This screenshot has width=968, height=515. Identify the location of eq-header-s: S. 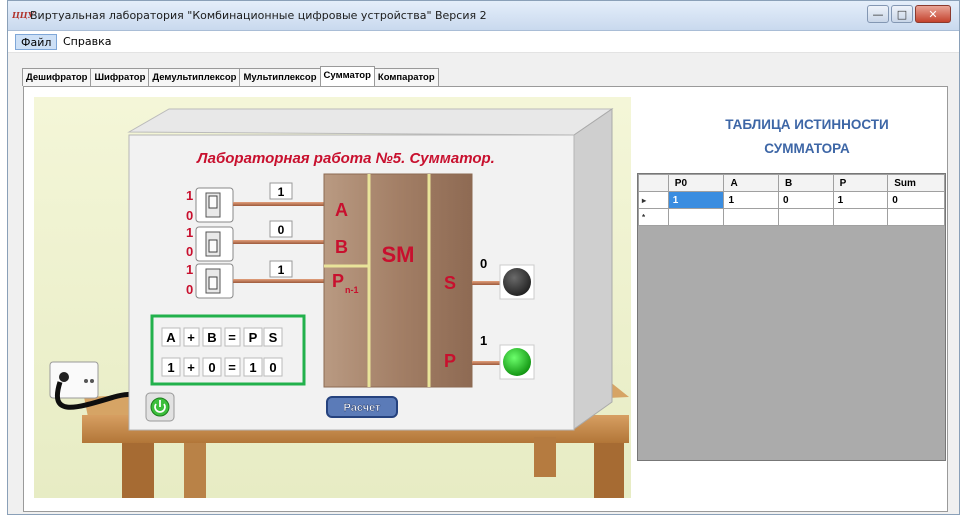
(273, 337).